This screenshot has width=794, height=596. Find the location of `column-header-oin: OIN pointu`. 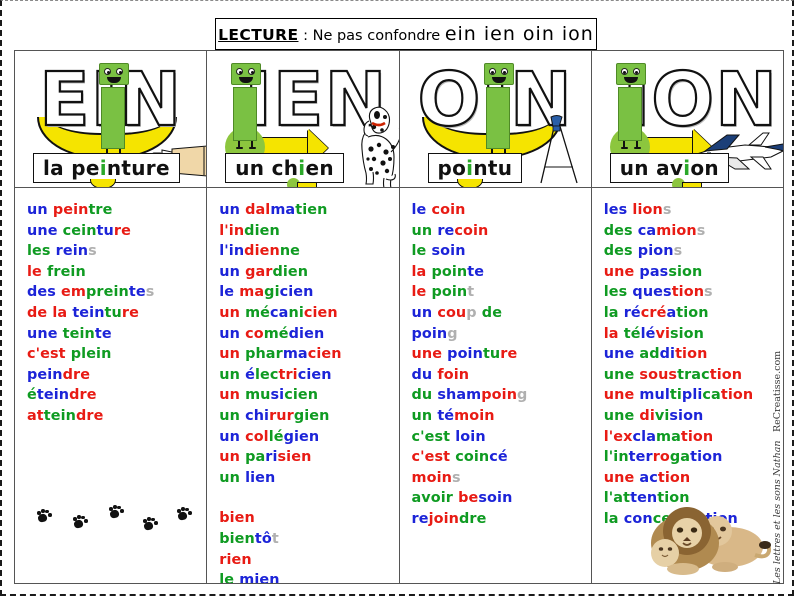

column-header-oin: OIN pointu is located at coordinates (495, 119).